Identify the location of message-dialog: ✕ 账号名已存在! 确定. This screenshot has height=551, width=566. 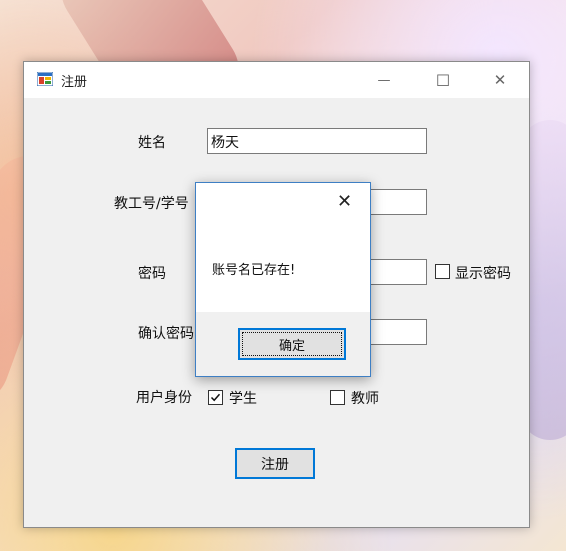
(283, 279).